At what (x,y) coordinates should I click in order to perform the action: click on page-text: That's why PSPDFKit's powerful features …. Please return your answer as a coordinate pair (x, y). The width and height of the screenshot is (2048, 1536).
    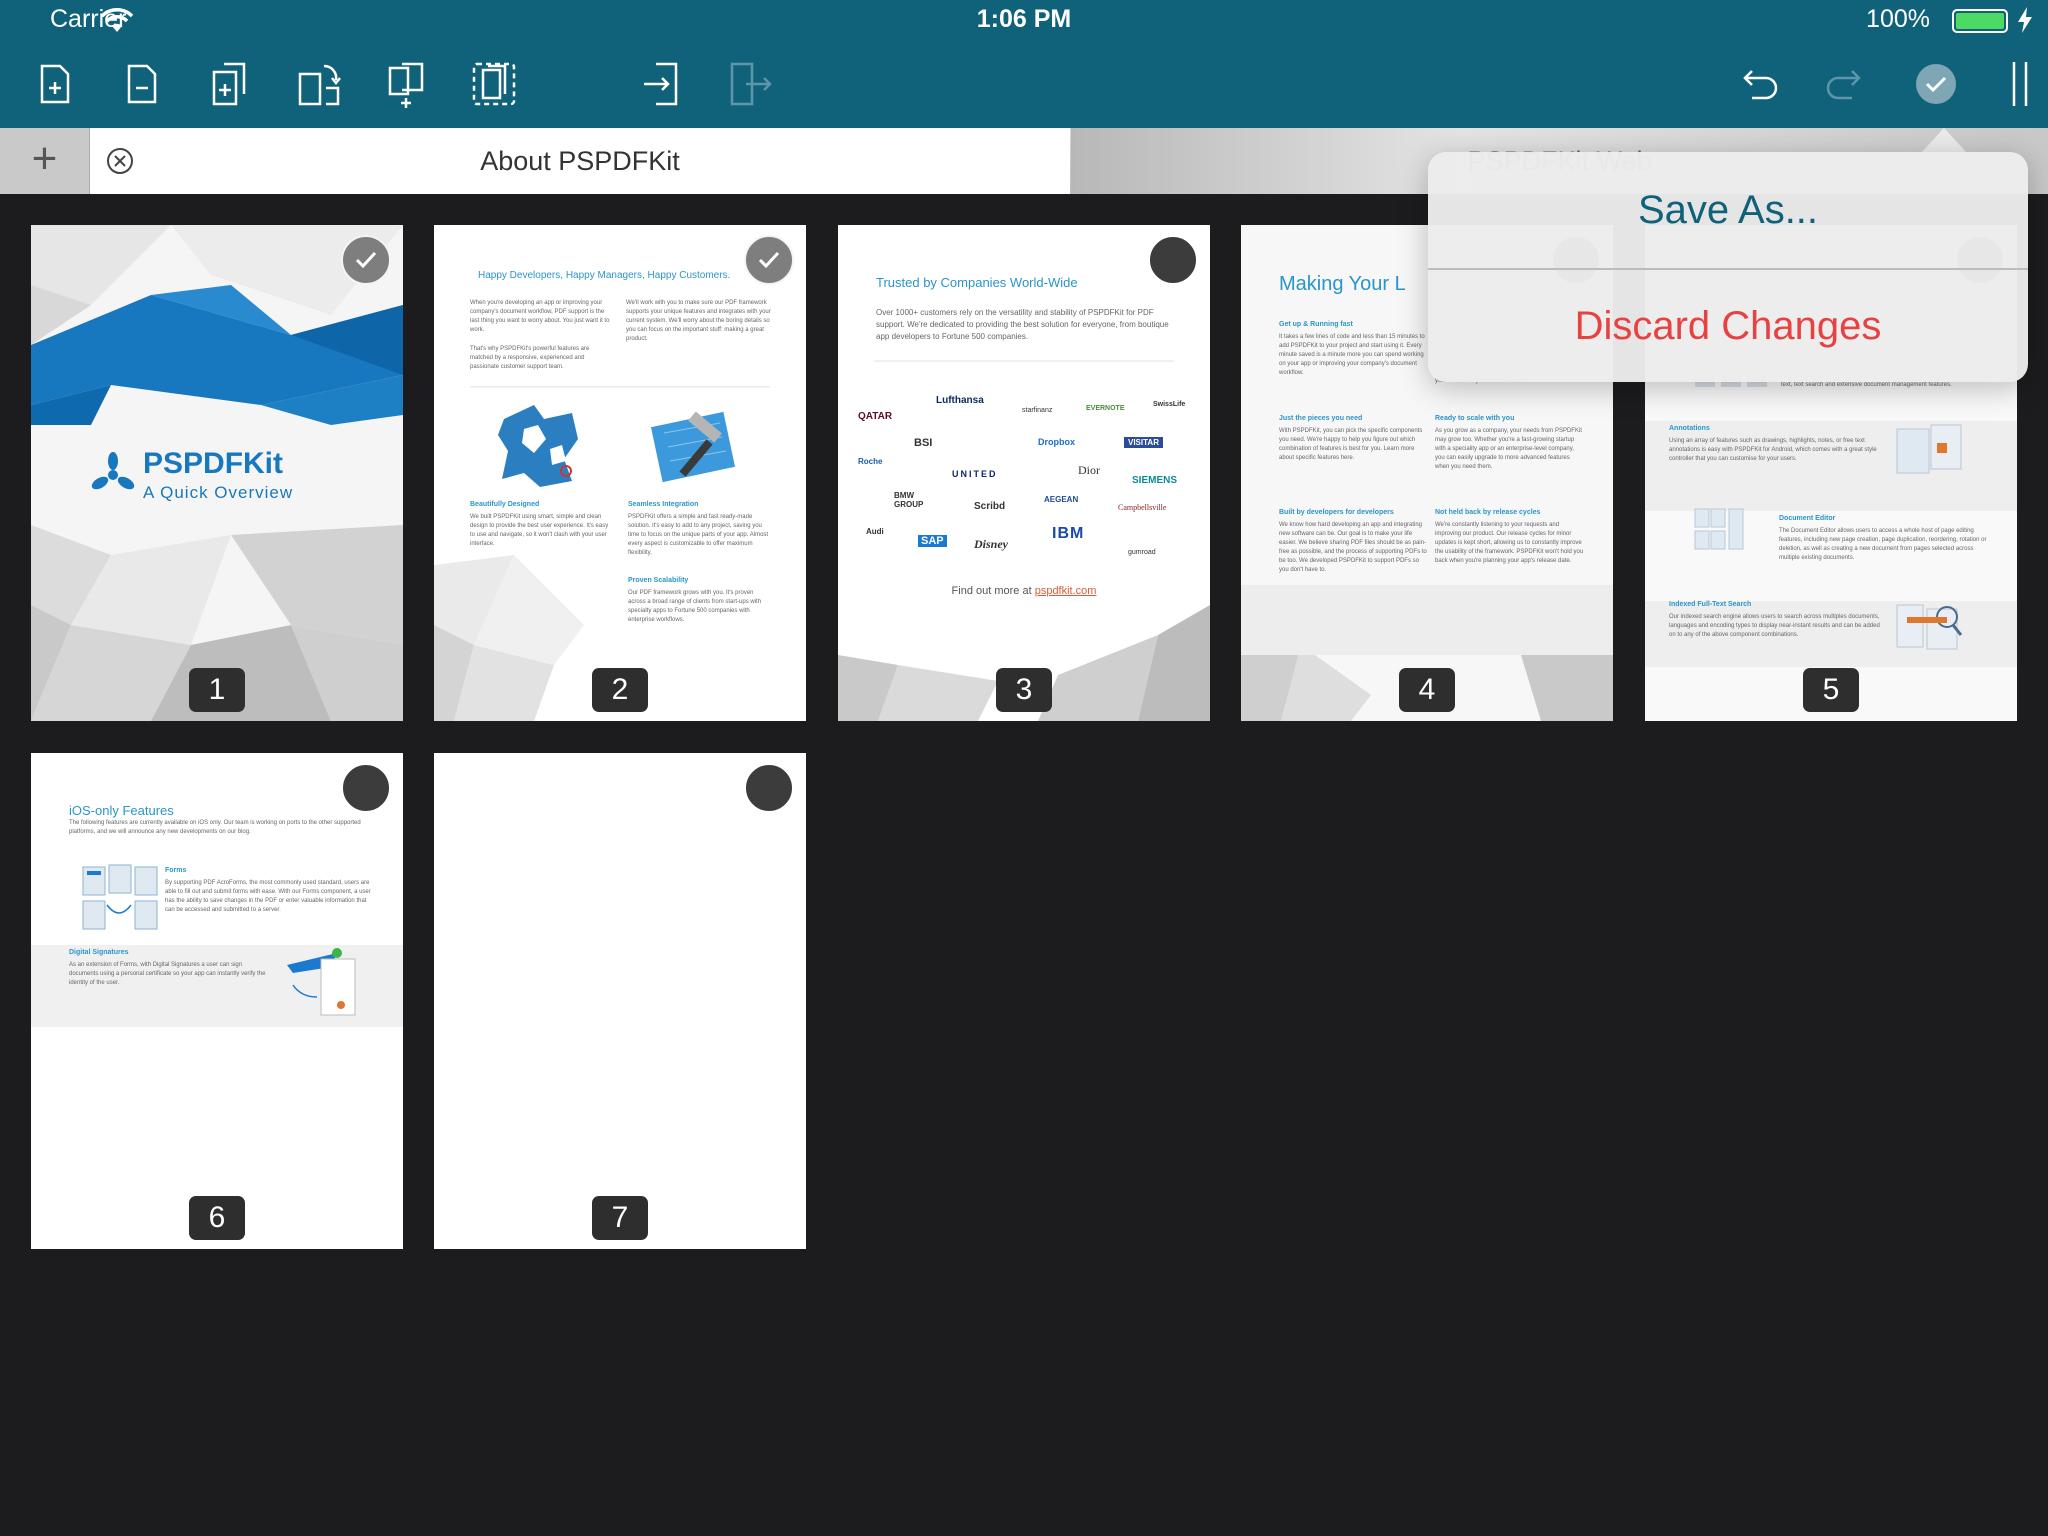
    Looking at the image, I should click on (530, 358).